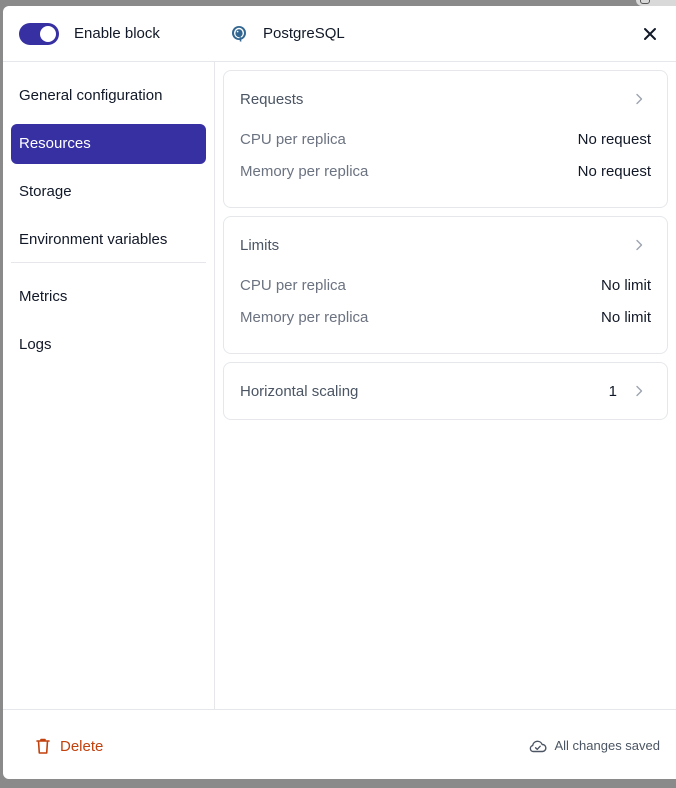 The width and height of the screenshot is (676, 788). I want to click on sidebar-item-storage: Storage, so click(108, 192).